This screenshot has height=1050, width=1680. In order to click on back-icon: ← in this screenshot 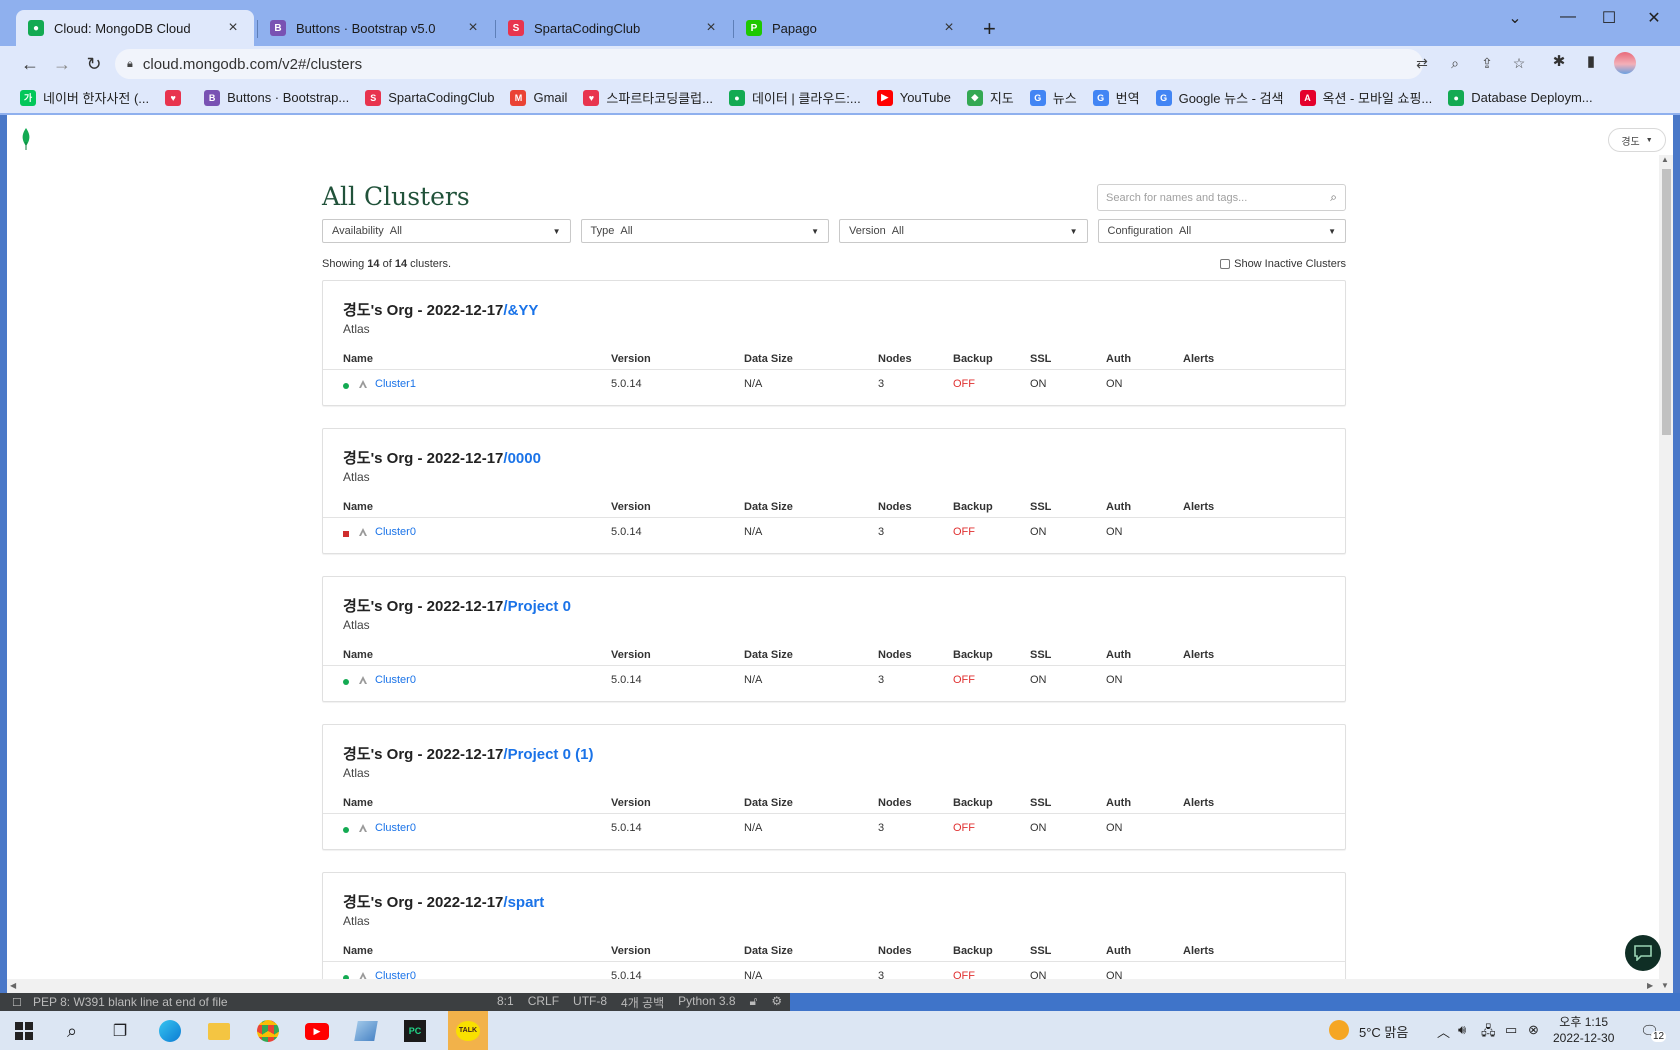, I will do `click(30, 64)`.